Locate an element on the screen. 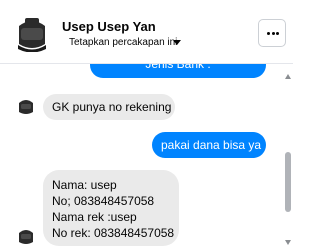 The image size is (320, 249). message-line: Nama rek :usep is located at coordinates (94, 217).